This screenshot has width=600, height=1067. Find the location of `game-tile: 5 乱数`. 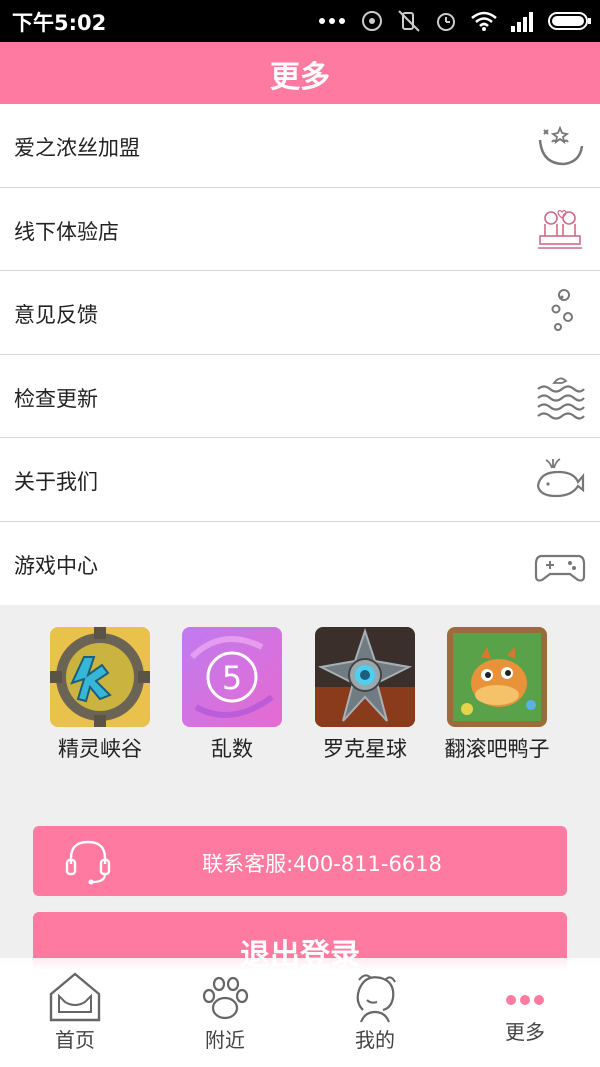

game-tile: 5 乱数 is located at coordinates (232, 695).